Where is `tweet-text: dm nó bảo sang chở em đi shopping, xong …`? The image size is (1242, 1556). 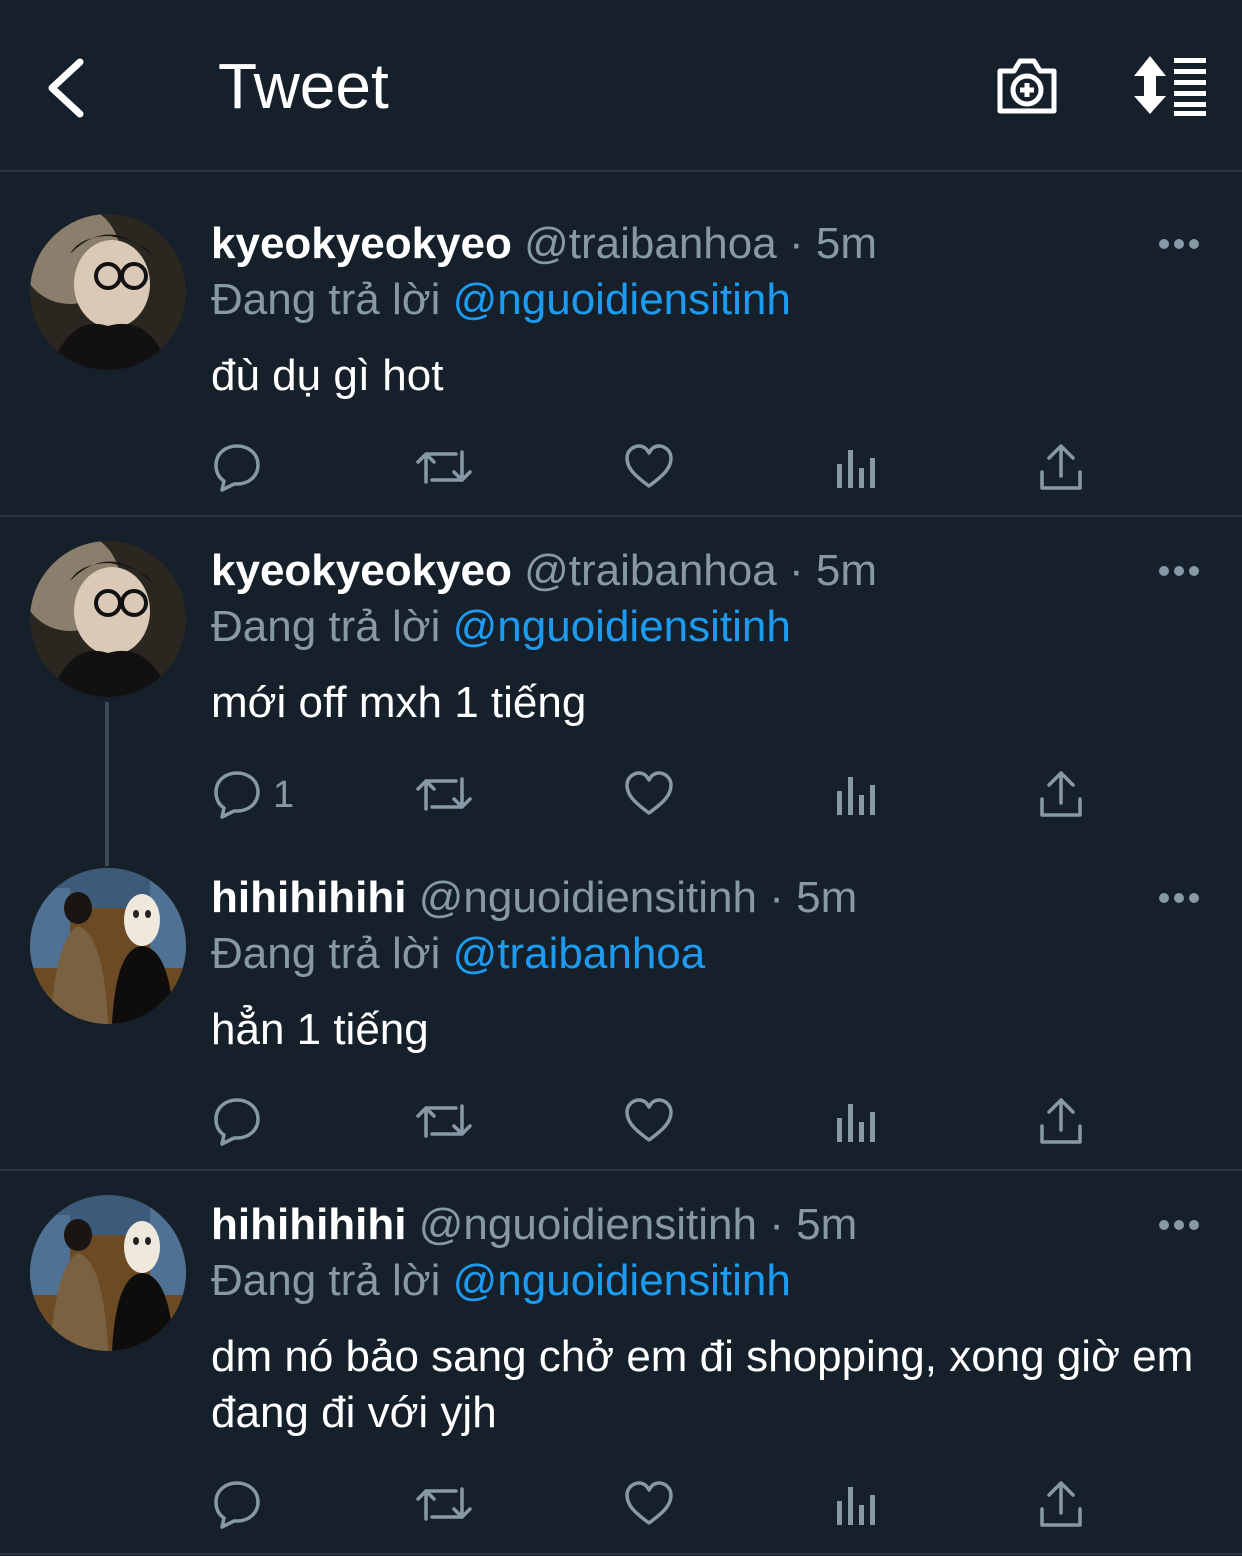 tweet-text: dm nó bảo sang chở em đi shopping, xong … is located at coordinates (702, 1384).